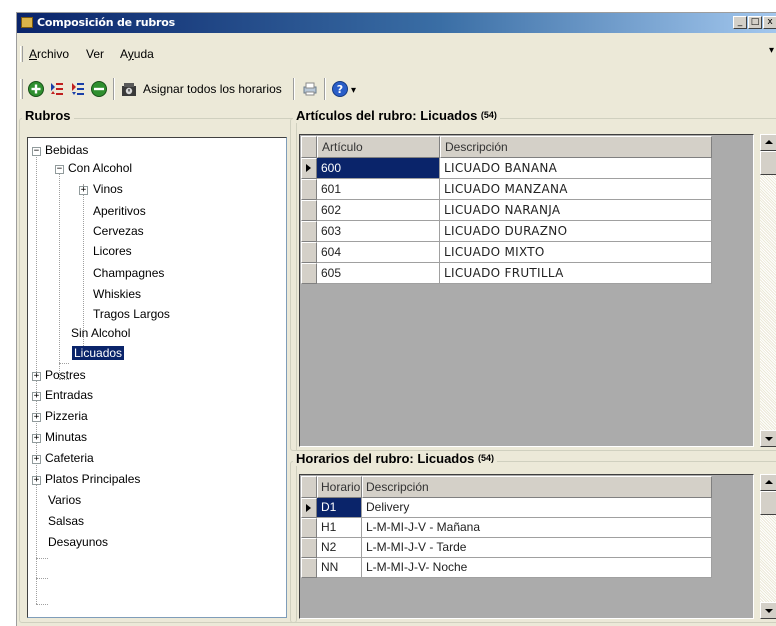 Image resolution: width=776 pixels, height=626 pixels. I want to click on tree-node-postres: Postres, so click(65, 375).